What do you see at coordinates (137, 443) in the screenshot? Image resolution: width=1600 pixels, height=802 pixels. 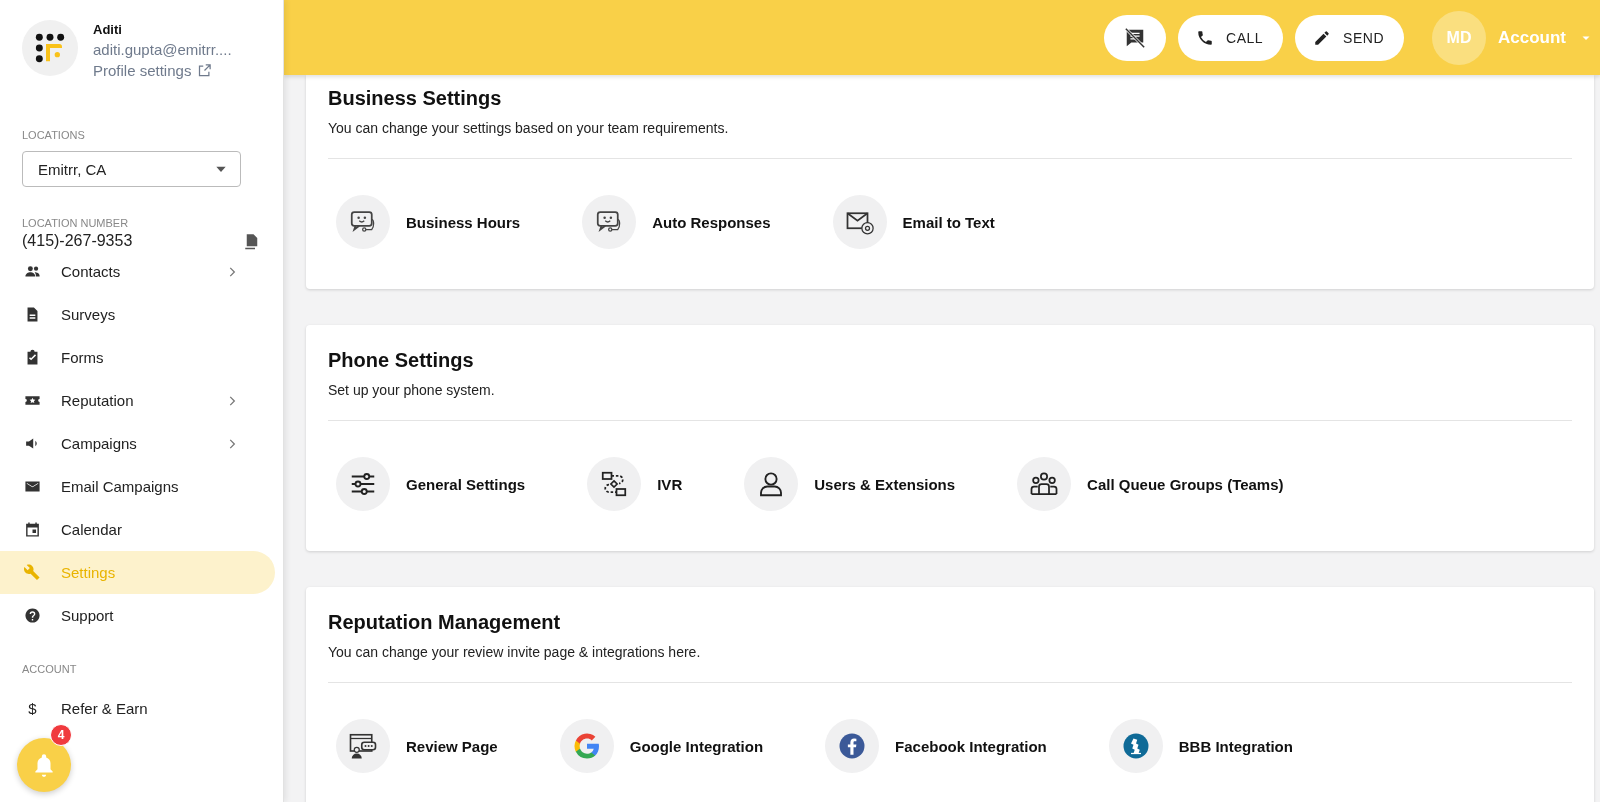 I see `nav-item: Campaigns` at bounding box center [137, 443].